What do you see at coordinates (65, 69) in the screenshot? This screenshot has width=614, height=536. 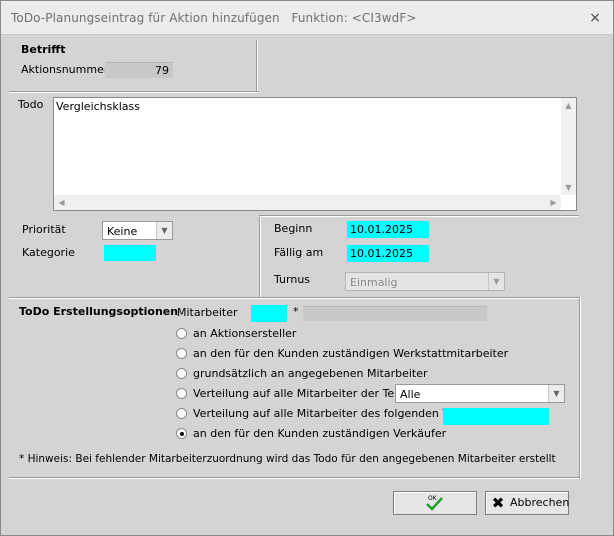 I see `aktionsnummer-label: Aktionsnummer` at bounding box center [65, 69].